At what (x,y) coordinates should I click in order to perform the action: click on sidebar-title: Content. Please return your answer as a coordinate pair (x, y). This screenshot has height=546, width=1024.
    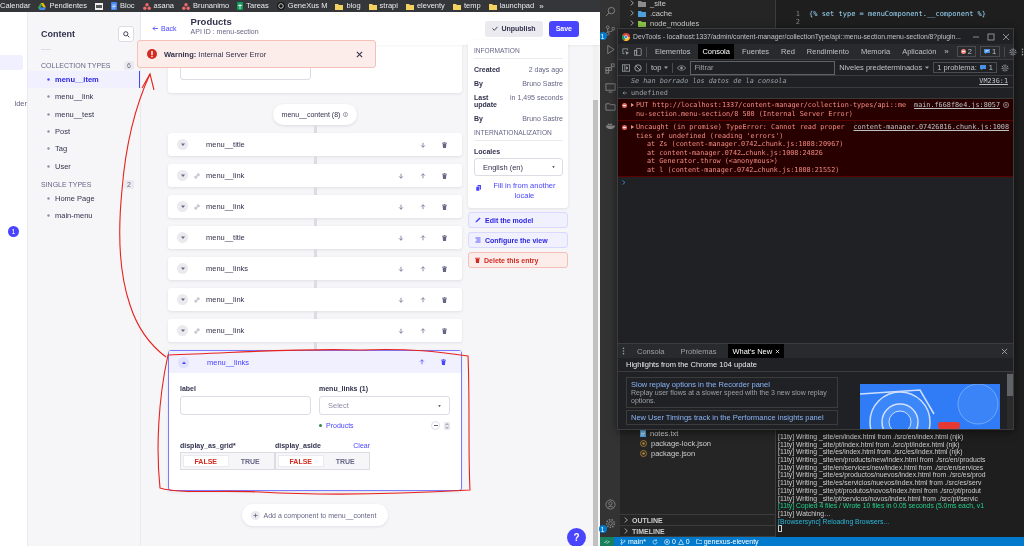
    Looking at the image, I should click on (58, 34).